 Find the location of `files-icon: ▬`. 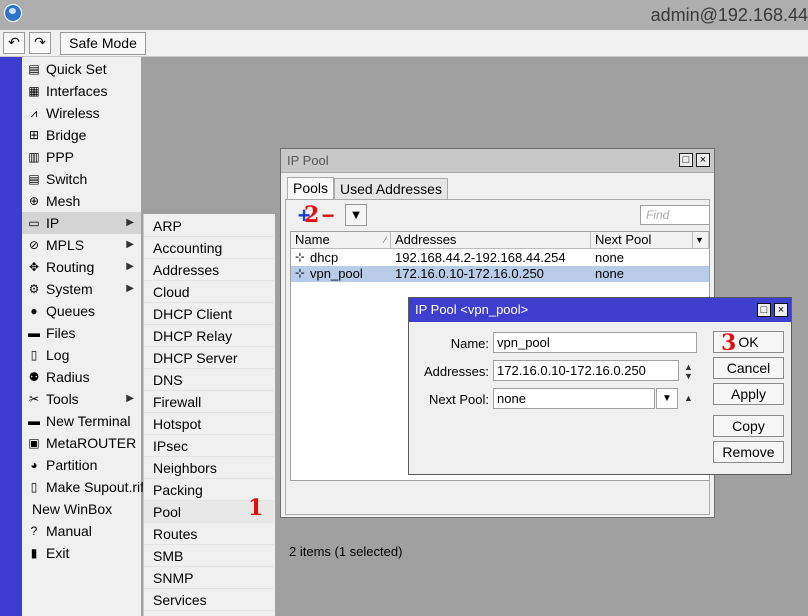

files-icon: ▬ is located at coordinates (34, 333).